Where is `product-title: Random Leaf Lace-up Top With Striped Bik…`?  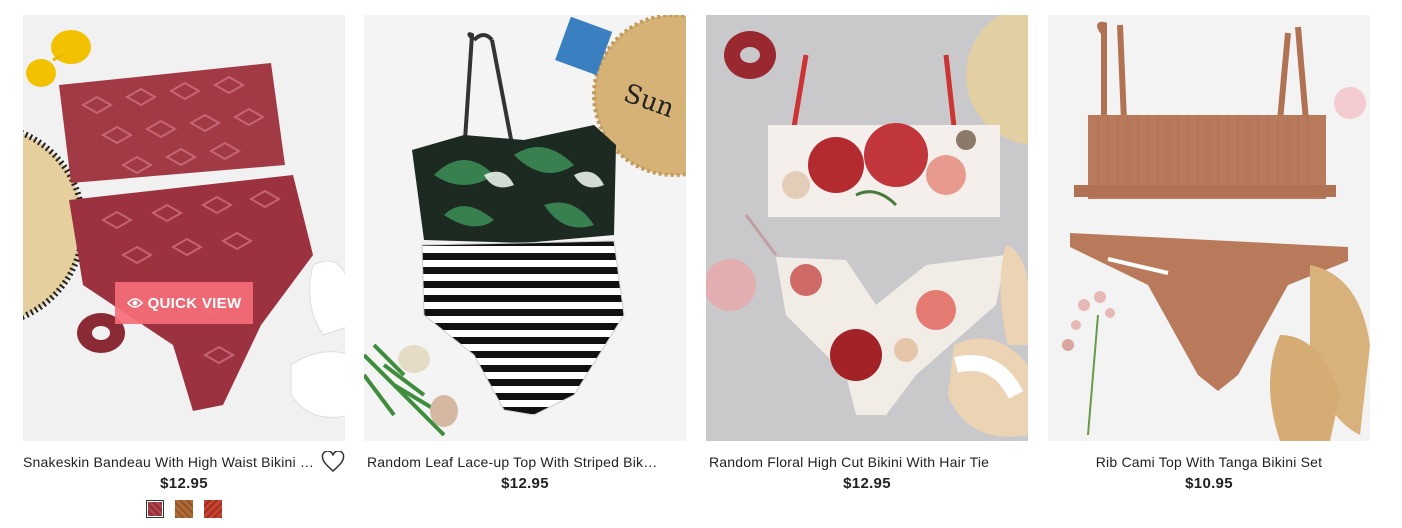
product-title: Random Leaf Lace-up Top With Striped Bik… is located at coordinates (511, 462).